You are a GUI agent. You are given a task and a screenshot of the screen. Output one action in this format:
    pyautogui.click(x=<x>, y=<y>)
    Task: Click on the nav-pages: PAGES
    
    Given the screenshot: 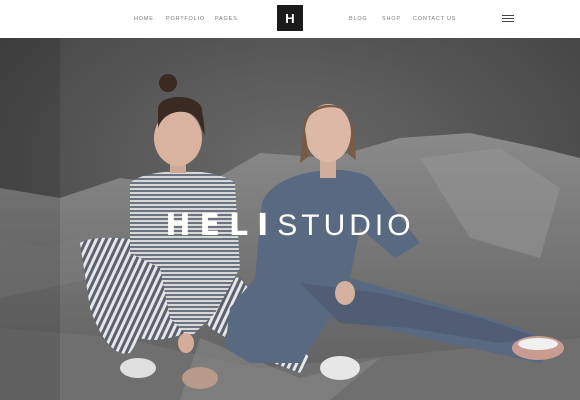 What is the action you would take?
    pyautogui.click(x=226, y=19)
    